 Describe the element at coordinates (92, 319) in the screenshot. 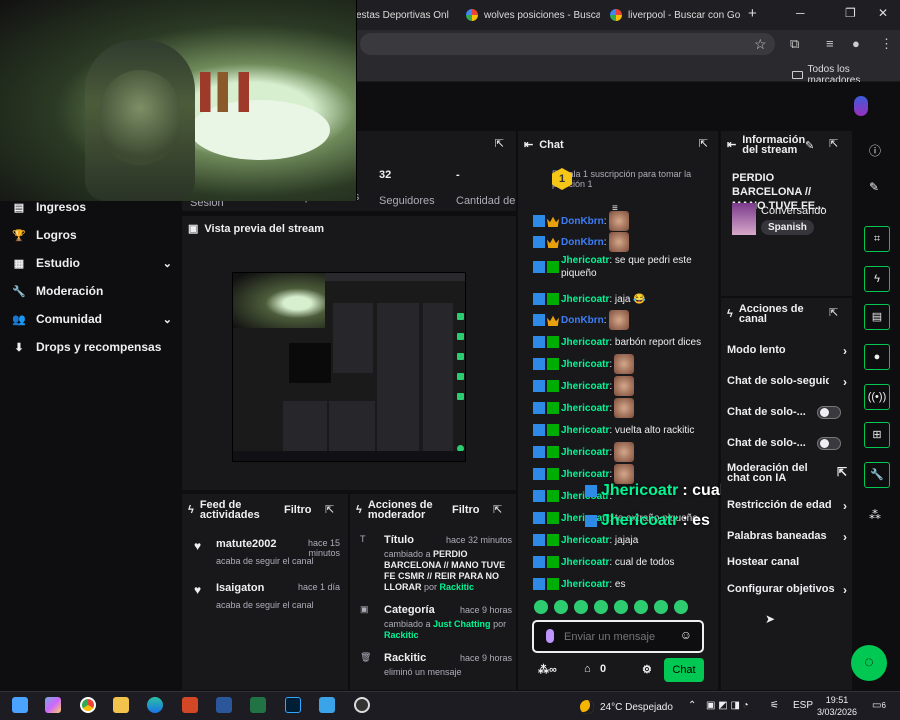

I see `sidebar-item-comunidad: 👥 Comunidad ⌄` at that location.